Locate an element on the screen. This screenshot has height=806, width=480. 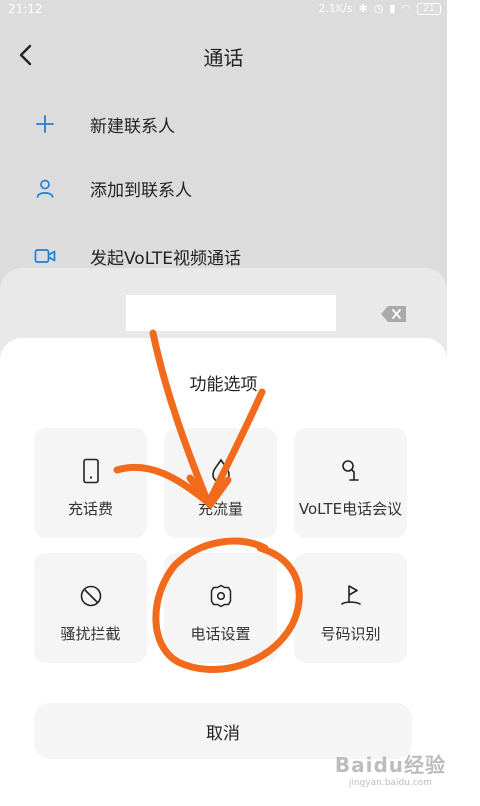
sheet-title: 功能选项 is located at coordinates (223, 385).